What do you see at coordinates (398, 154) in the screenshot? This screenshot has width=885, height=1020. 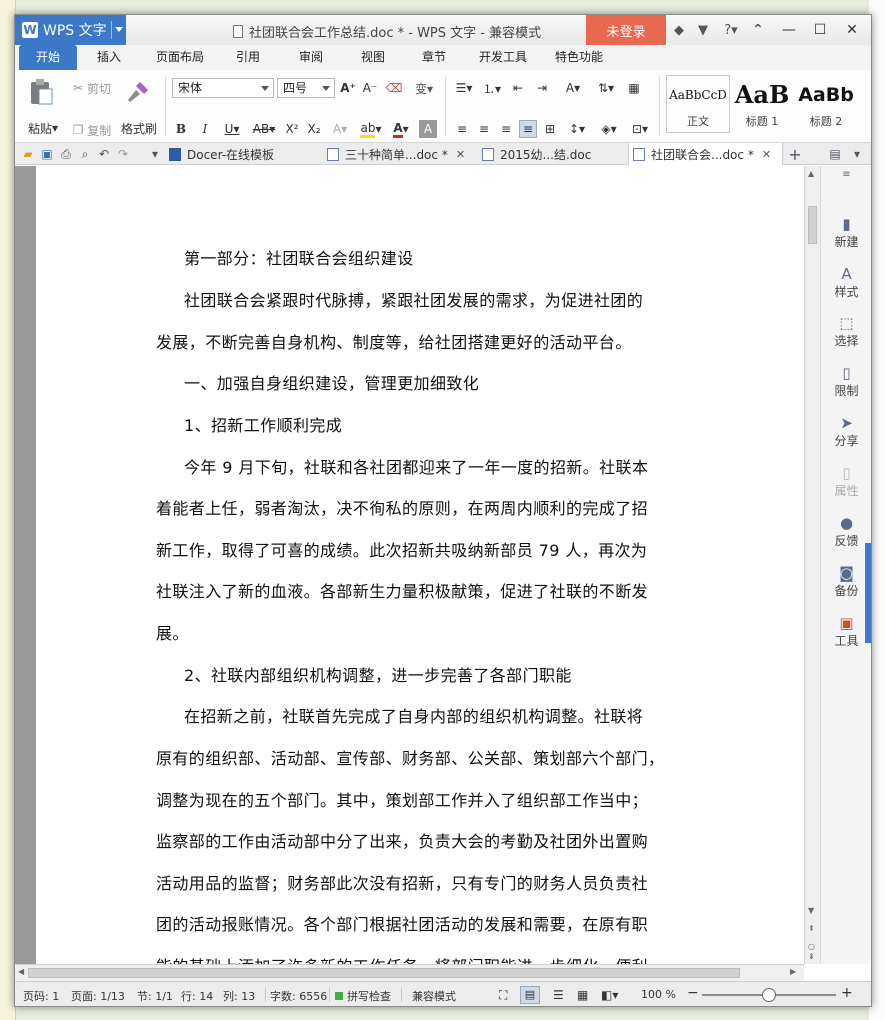 I see `doc-tab-2: 三十种简单...doc * ✕` at bounding box center [398, 154].